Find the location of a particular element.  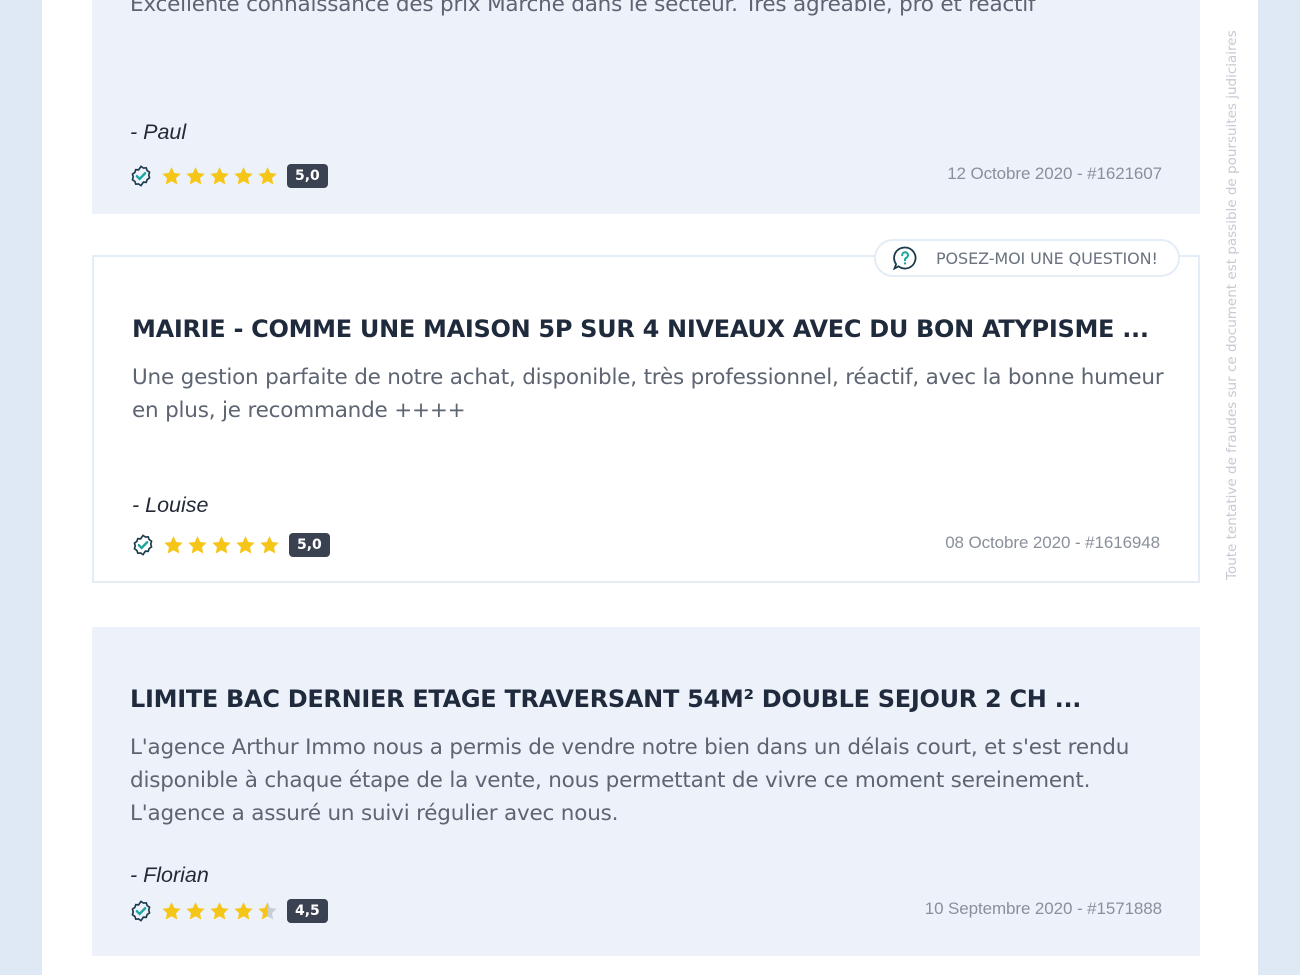

review-author: - Paul is located at coordinates (158, 132).